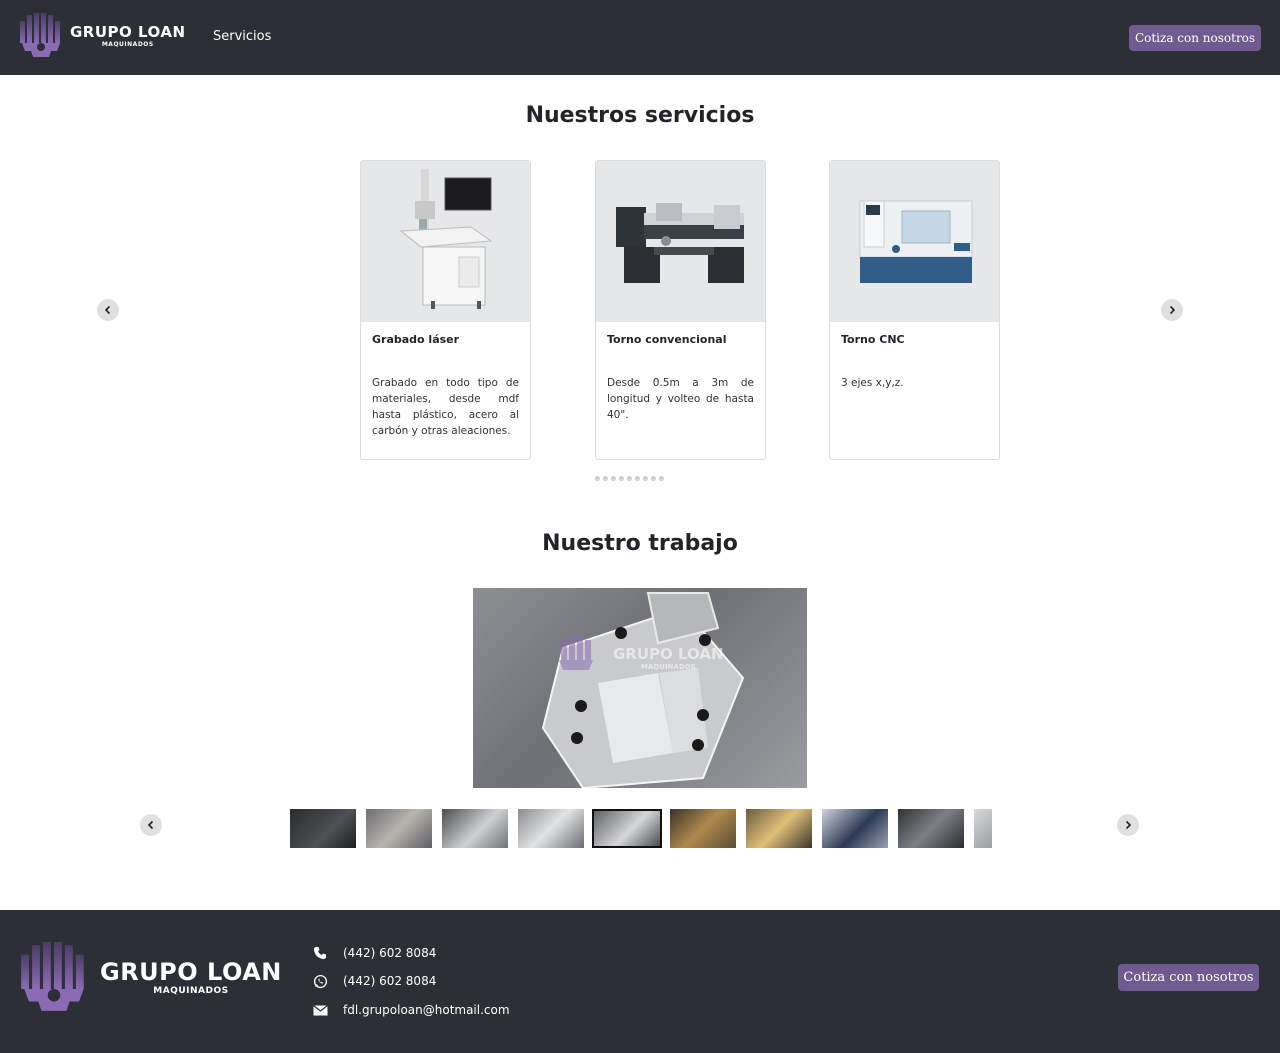  I want to click on mail-icon, so click(320, 1010).